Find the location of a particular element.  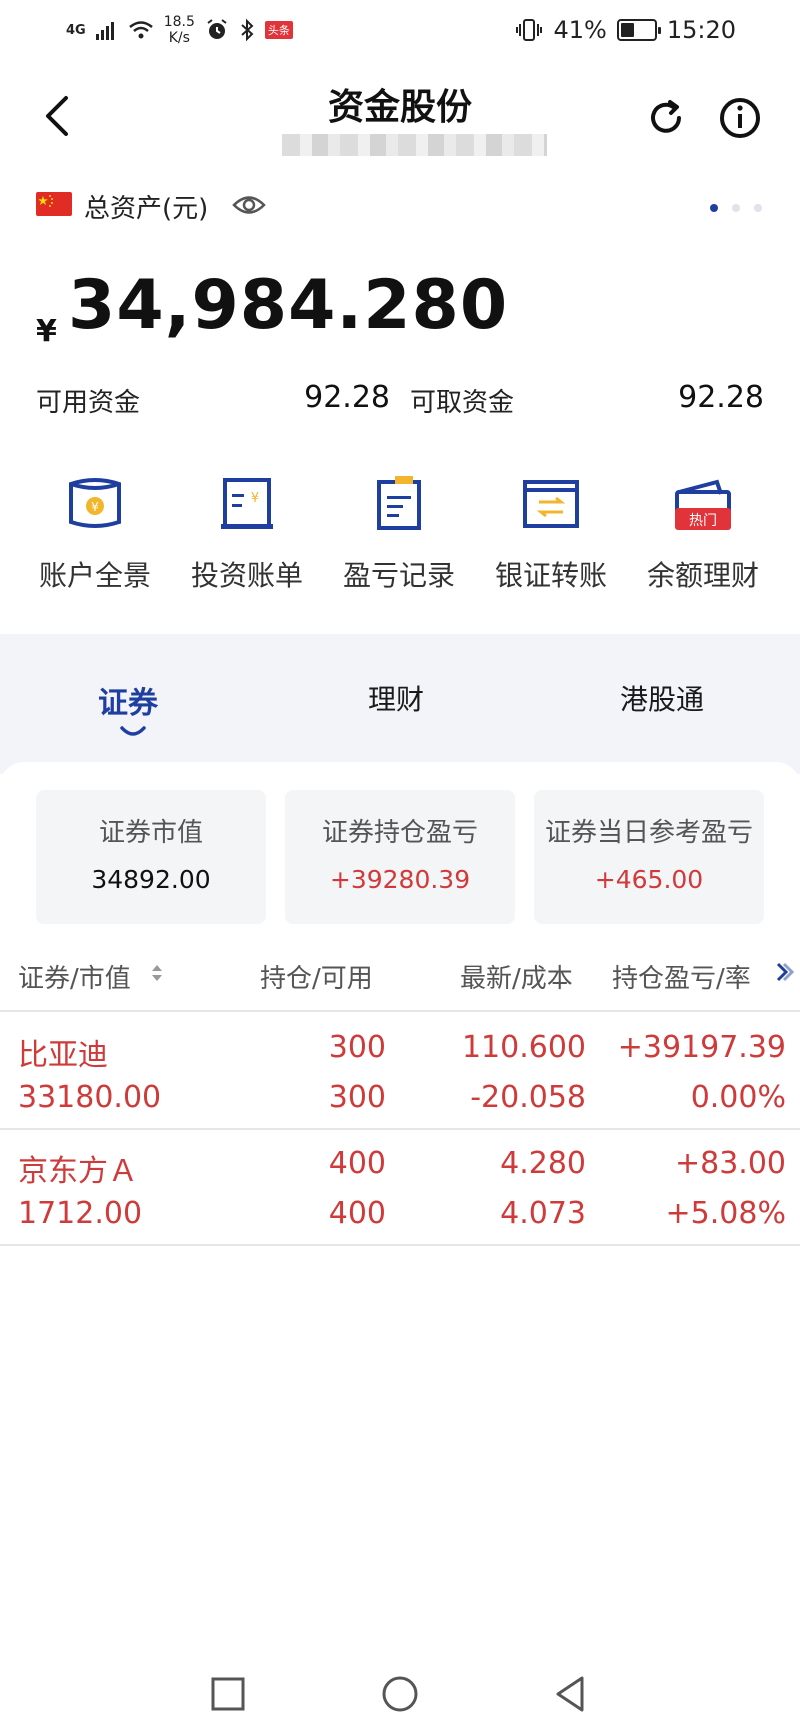

speed-unit: K/s is located at coordinates (179, 38).